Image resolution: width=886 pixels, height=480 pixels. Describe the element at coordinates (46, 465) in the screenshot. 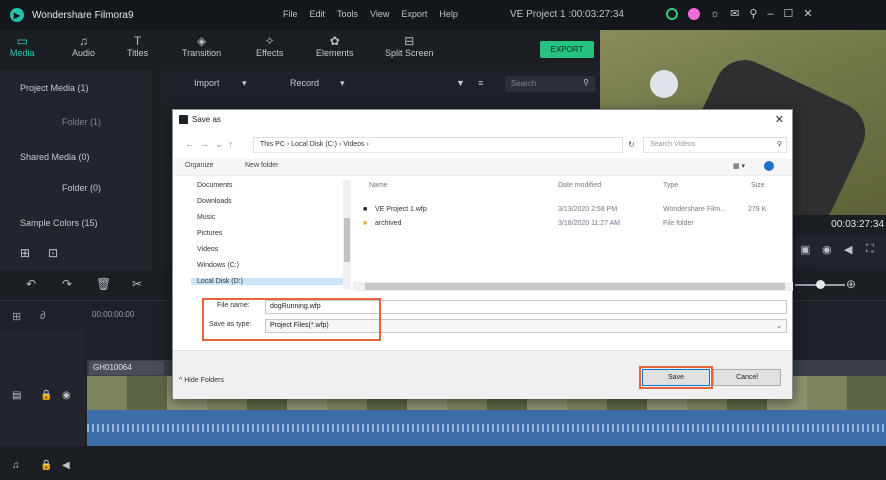

I see `audio-lock-icon: 🔒` at that location.